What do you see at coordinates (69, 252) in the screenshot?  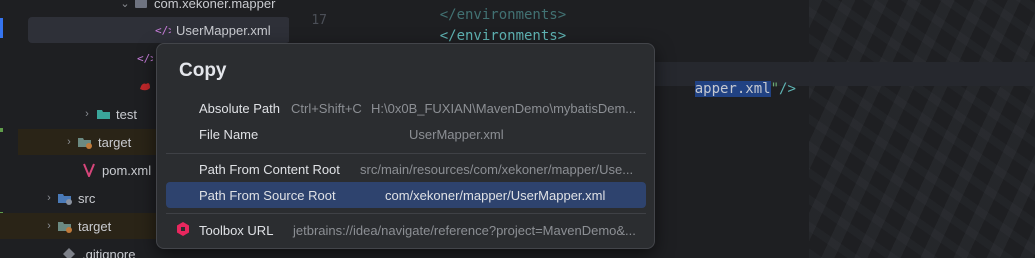 I see `gitignore-icon` at bounding box center [69, 252].